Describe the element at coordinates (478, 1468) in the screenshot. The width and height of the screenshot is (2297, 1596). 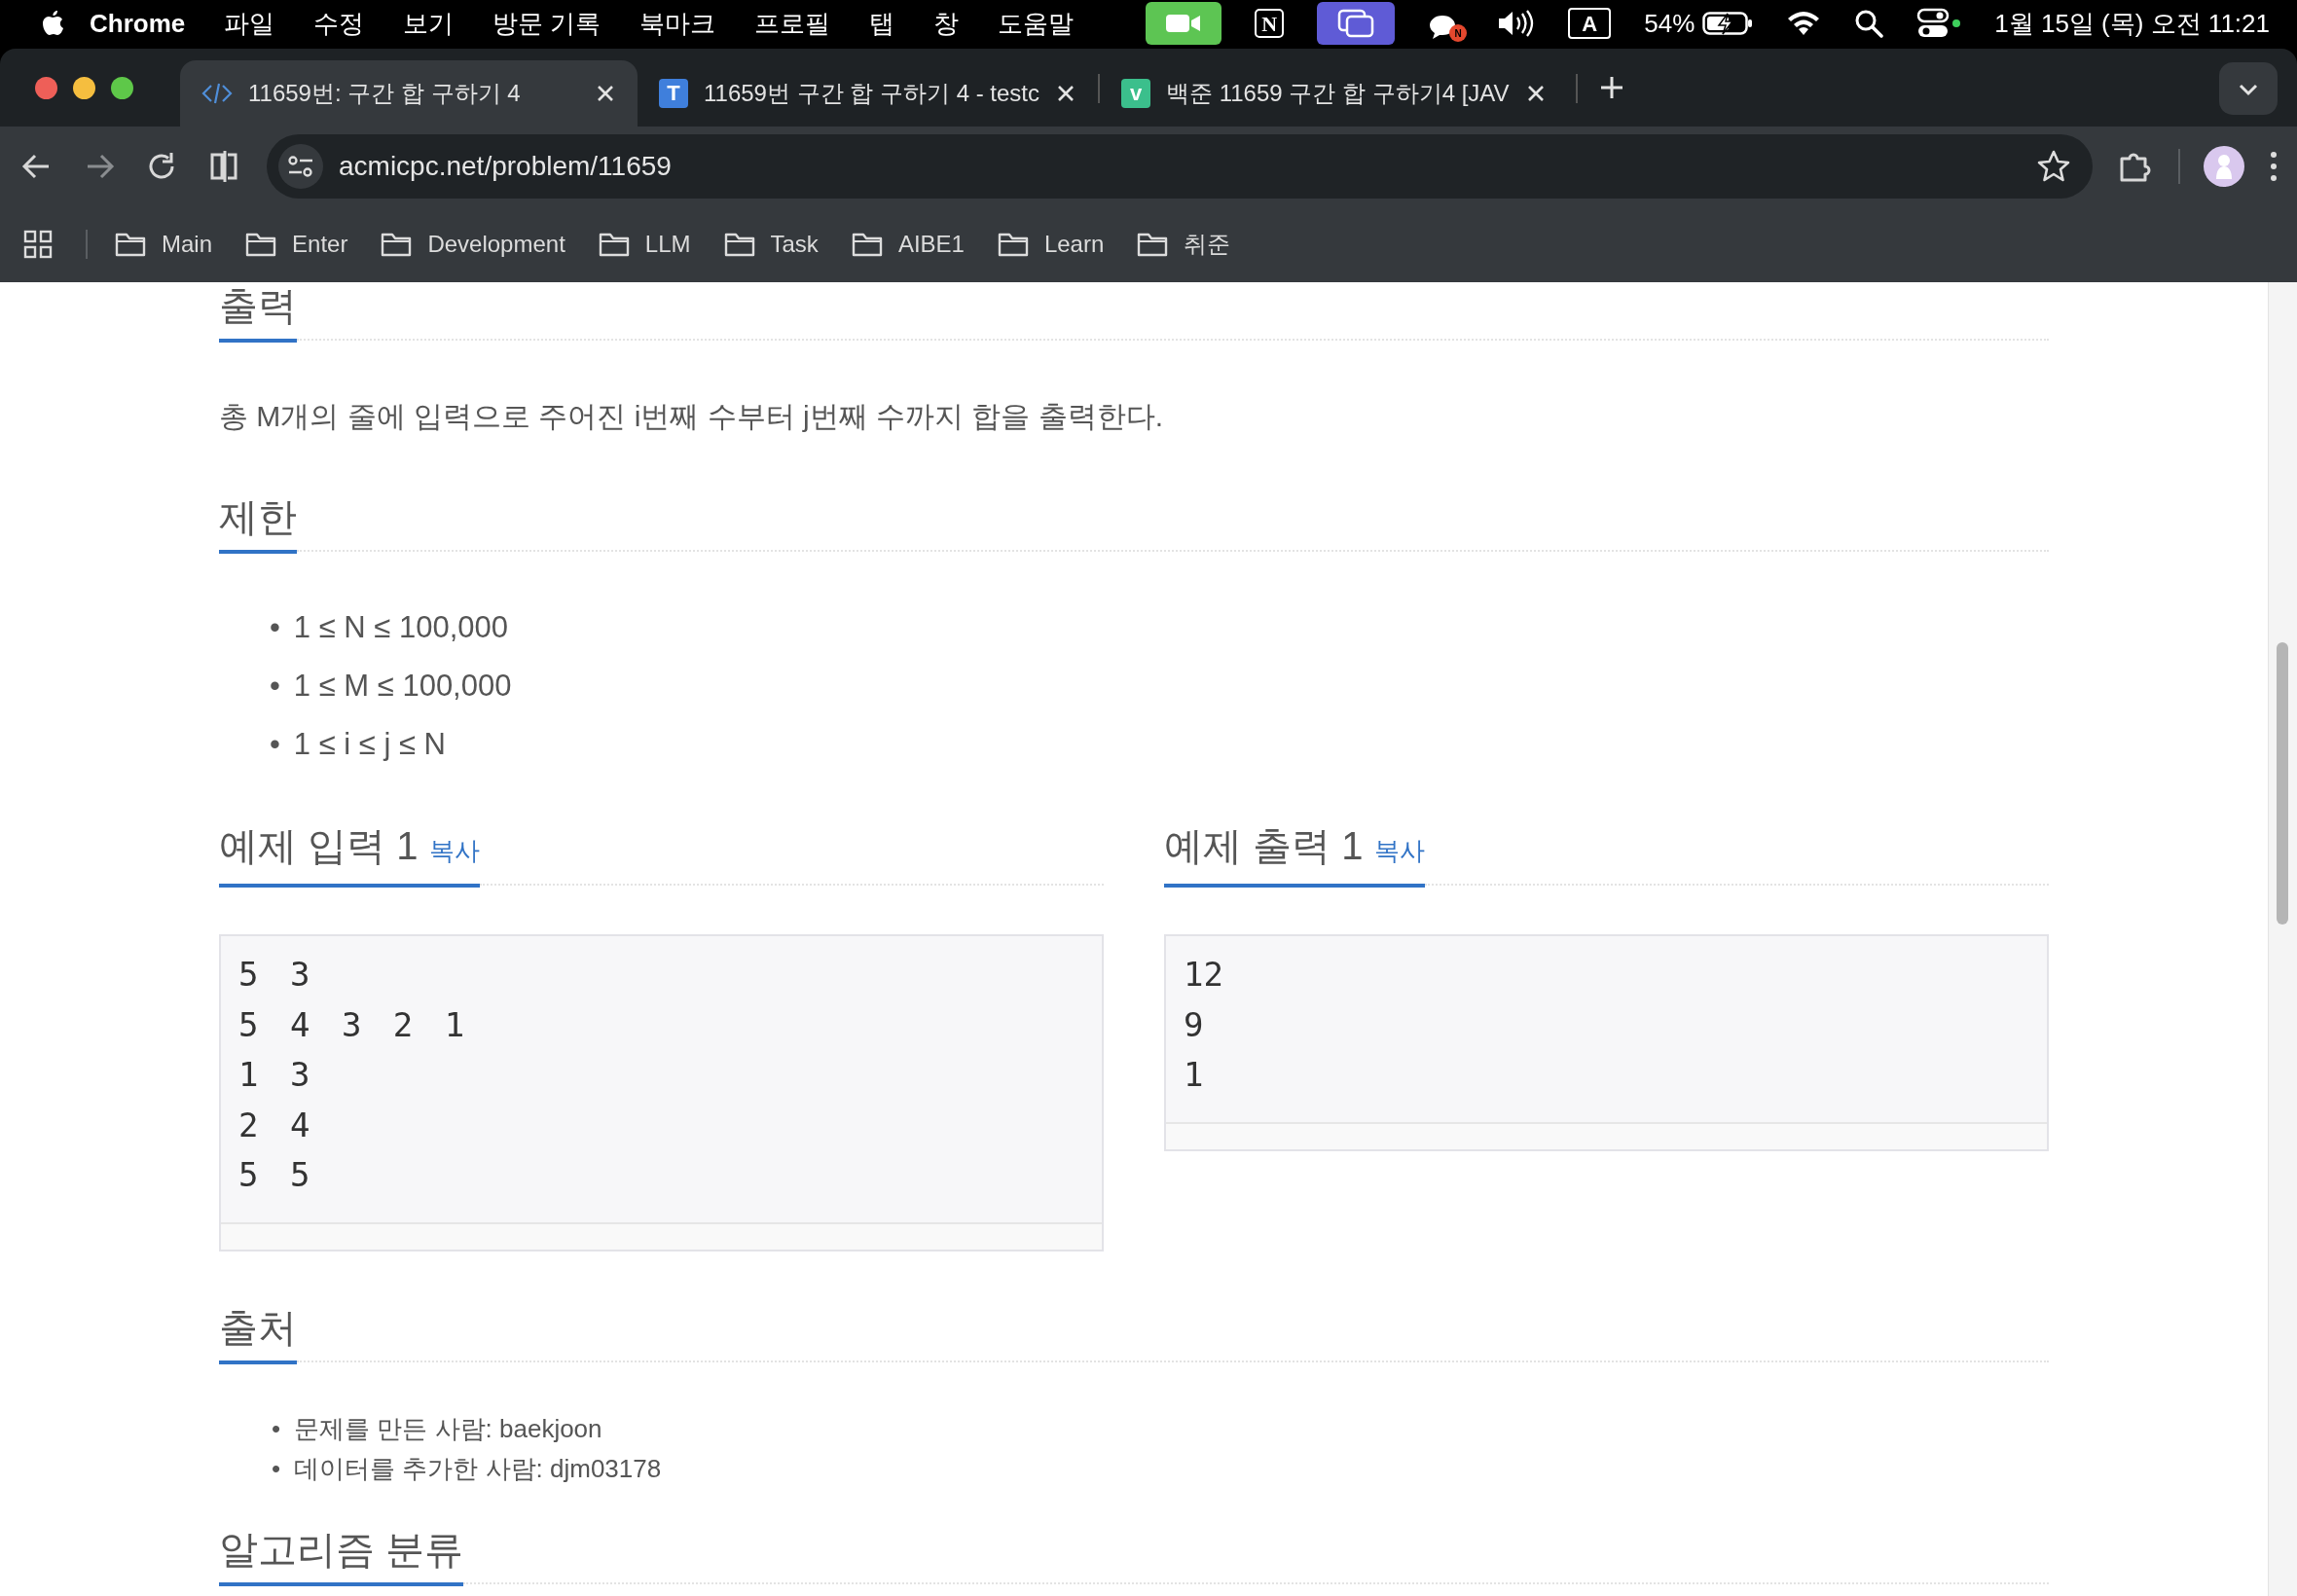
I see `source-item: 데이터를 추가한 사람: djm03178` at that location.